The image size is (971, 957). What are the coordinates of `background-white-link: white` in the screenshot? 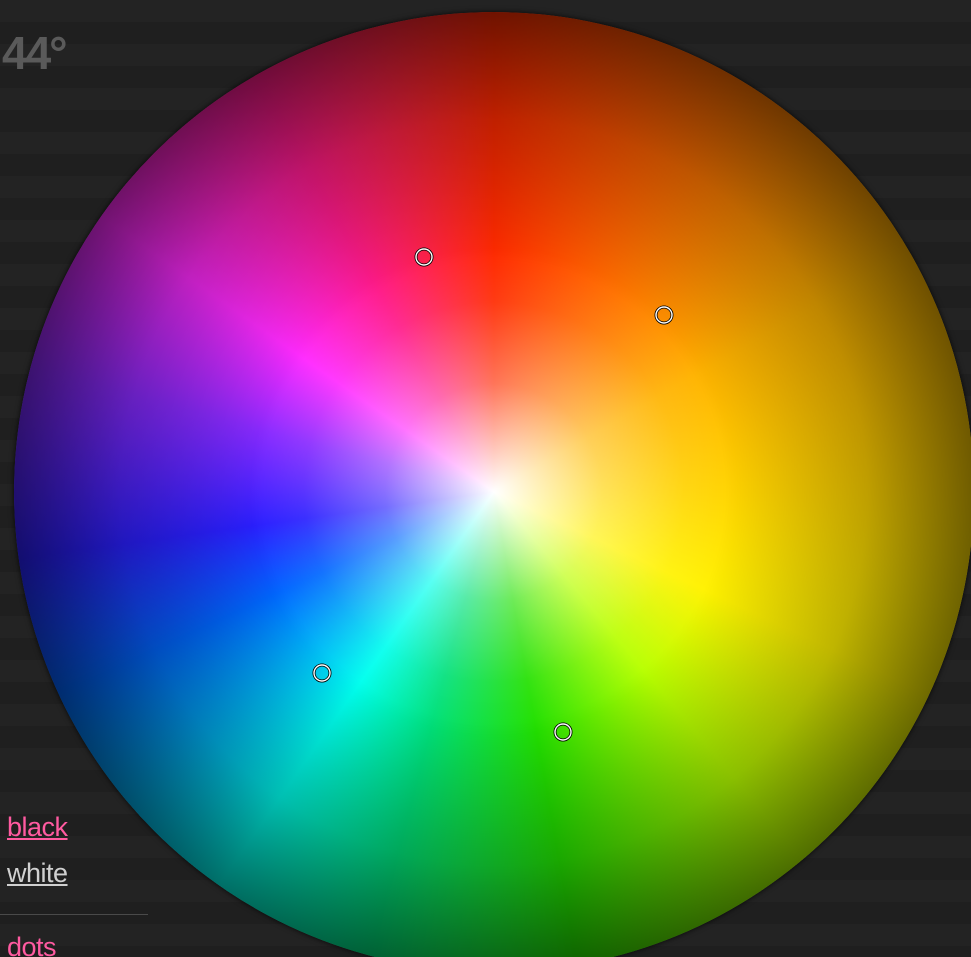 It's located at (37, 873).